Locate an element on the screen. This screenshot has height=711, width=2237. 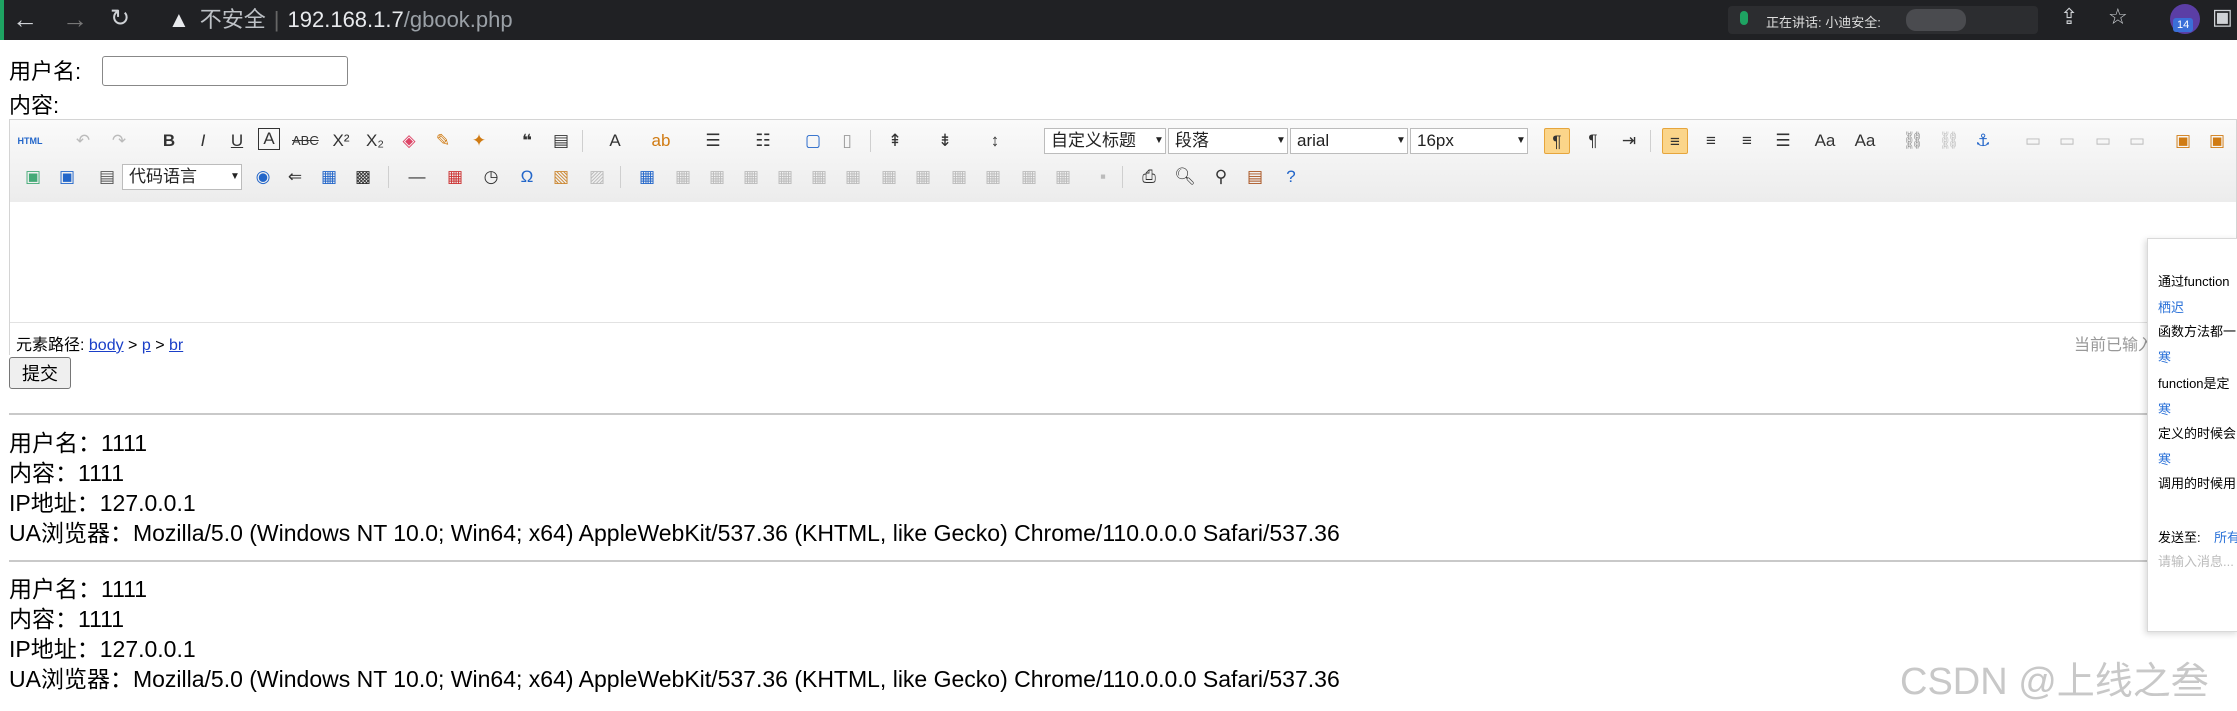
auto-typeset-icon: ✦ is located at coordinates (479, 141).